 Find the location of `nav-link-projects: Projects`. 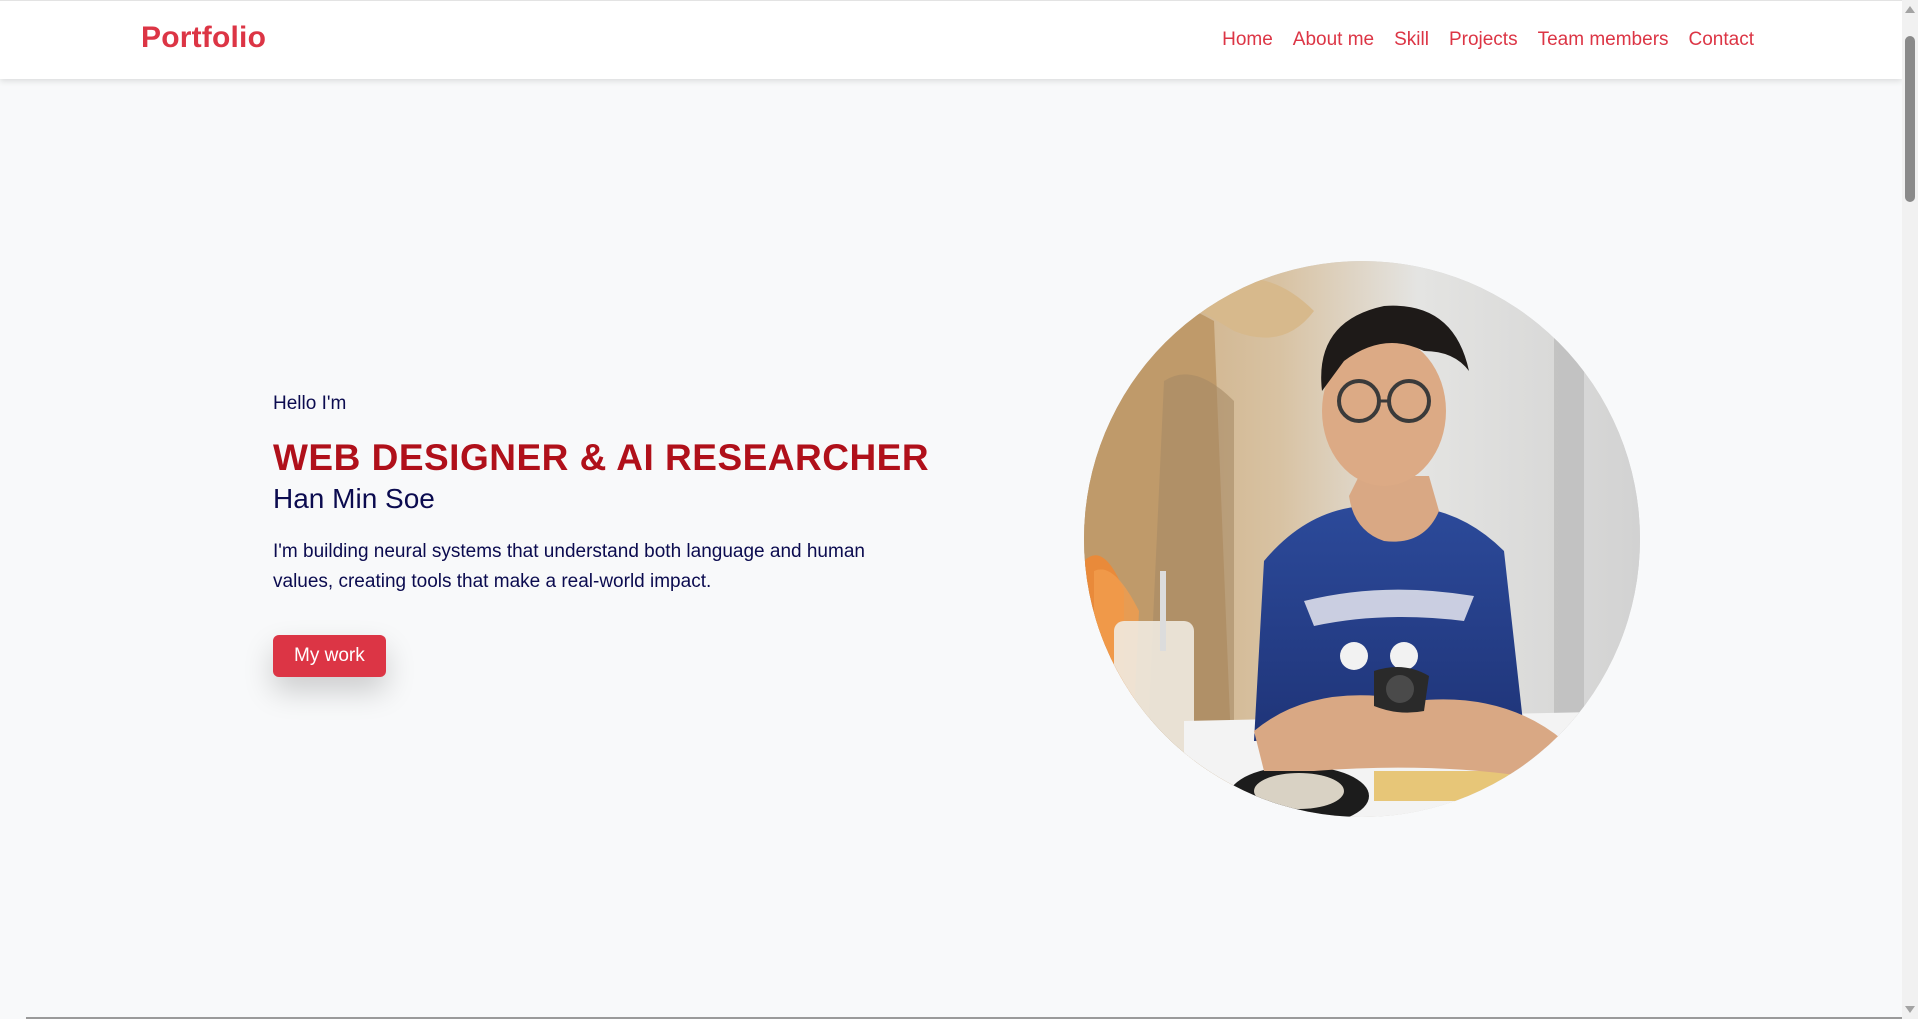

nav-link-projects: Projects is located at coordinates (1483, 39).